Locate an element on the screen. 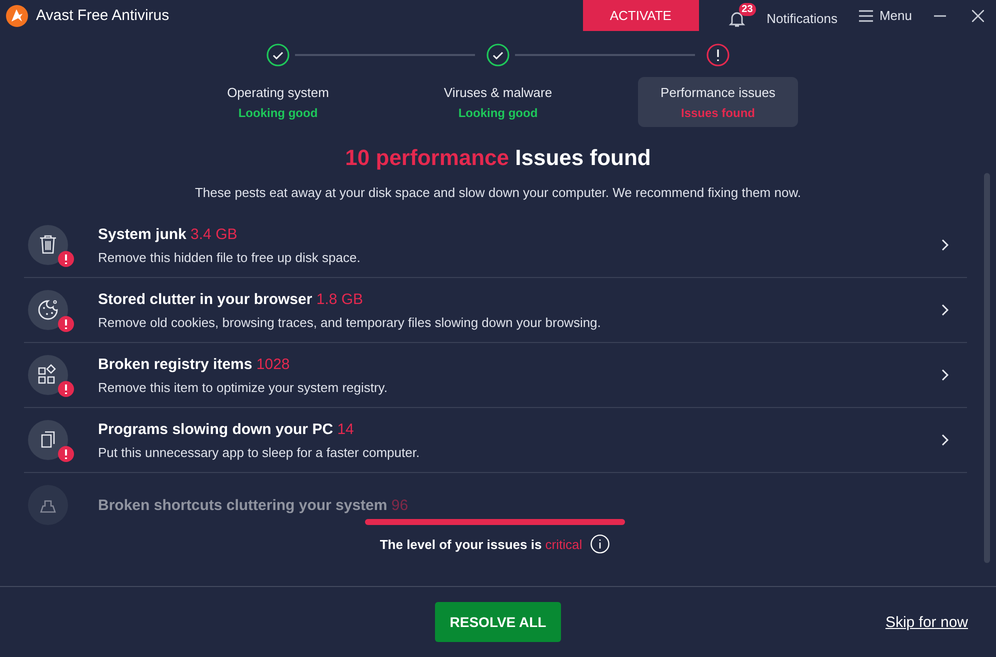  issue-title: Programs slowing down your PC 14 is located at coordinates (226, 429).